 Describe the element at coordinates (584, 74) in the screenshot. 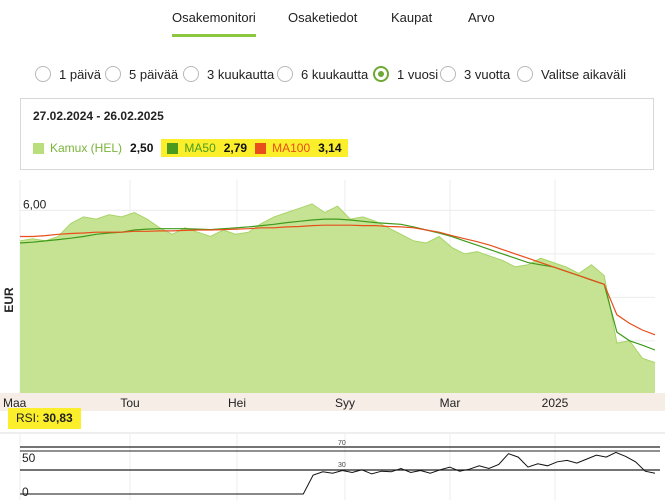

I see `period-label: Valitse aikaväli` at that location.